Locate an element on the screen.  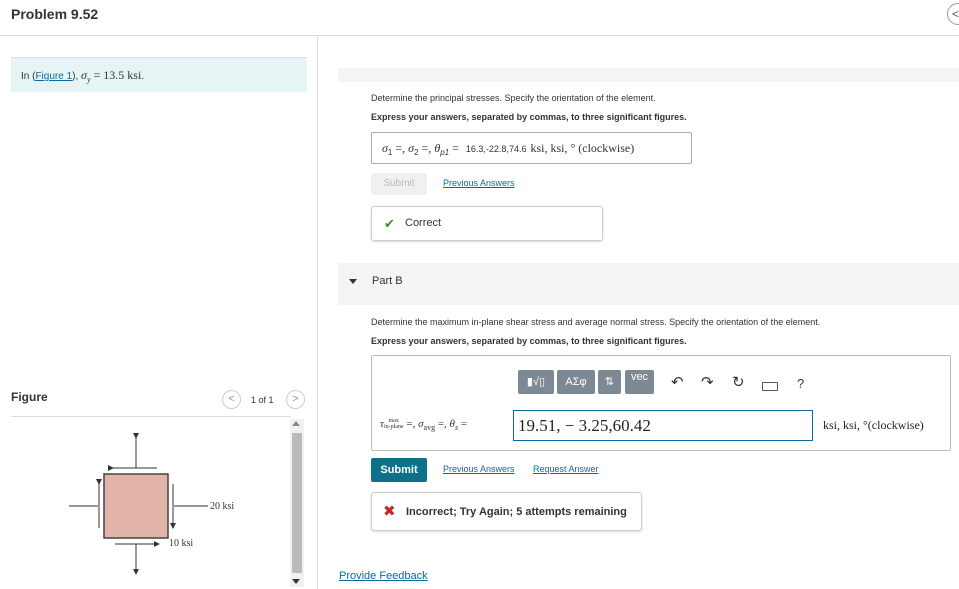
figure-next-button: > is located at coordinates (295, 399).